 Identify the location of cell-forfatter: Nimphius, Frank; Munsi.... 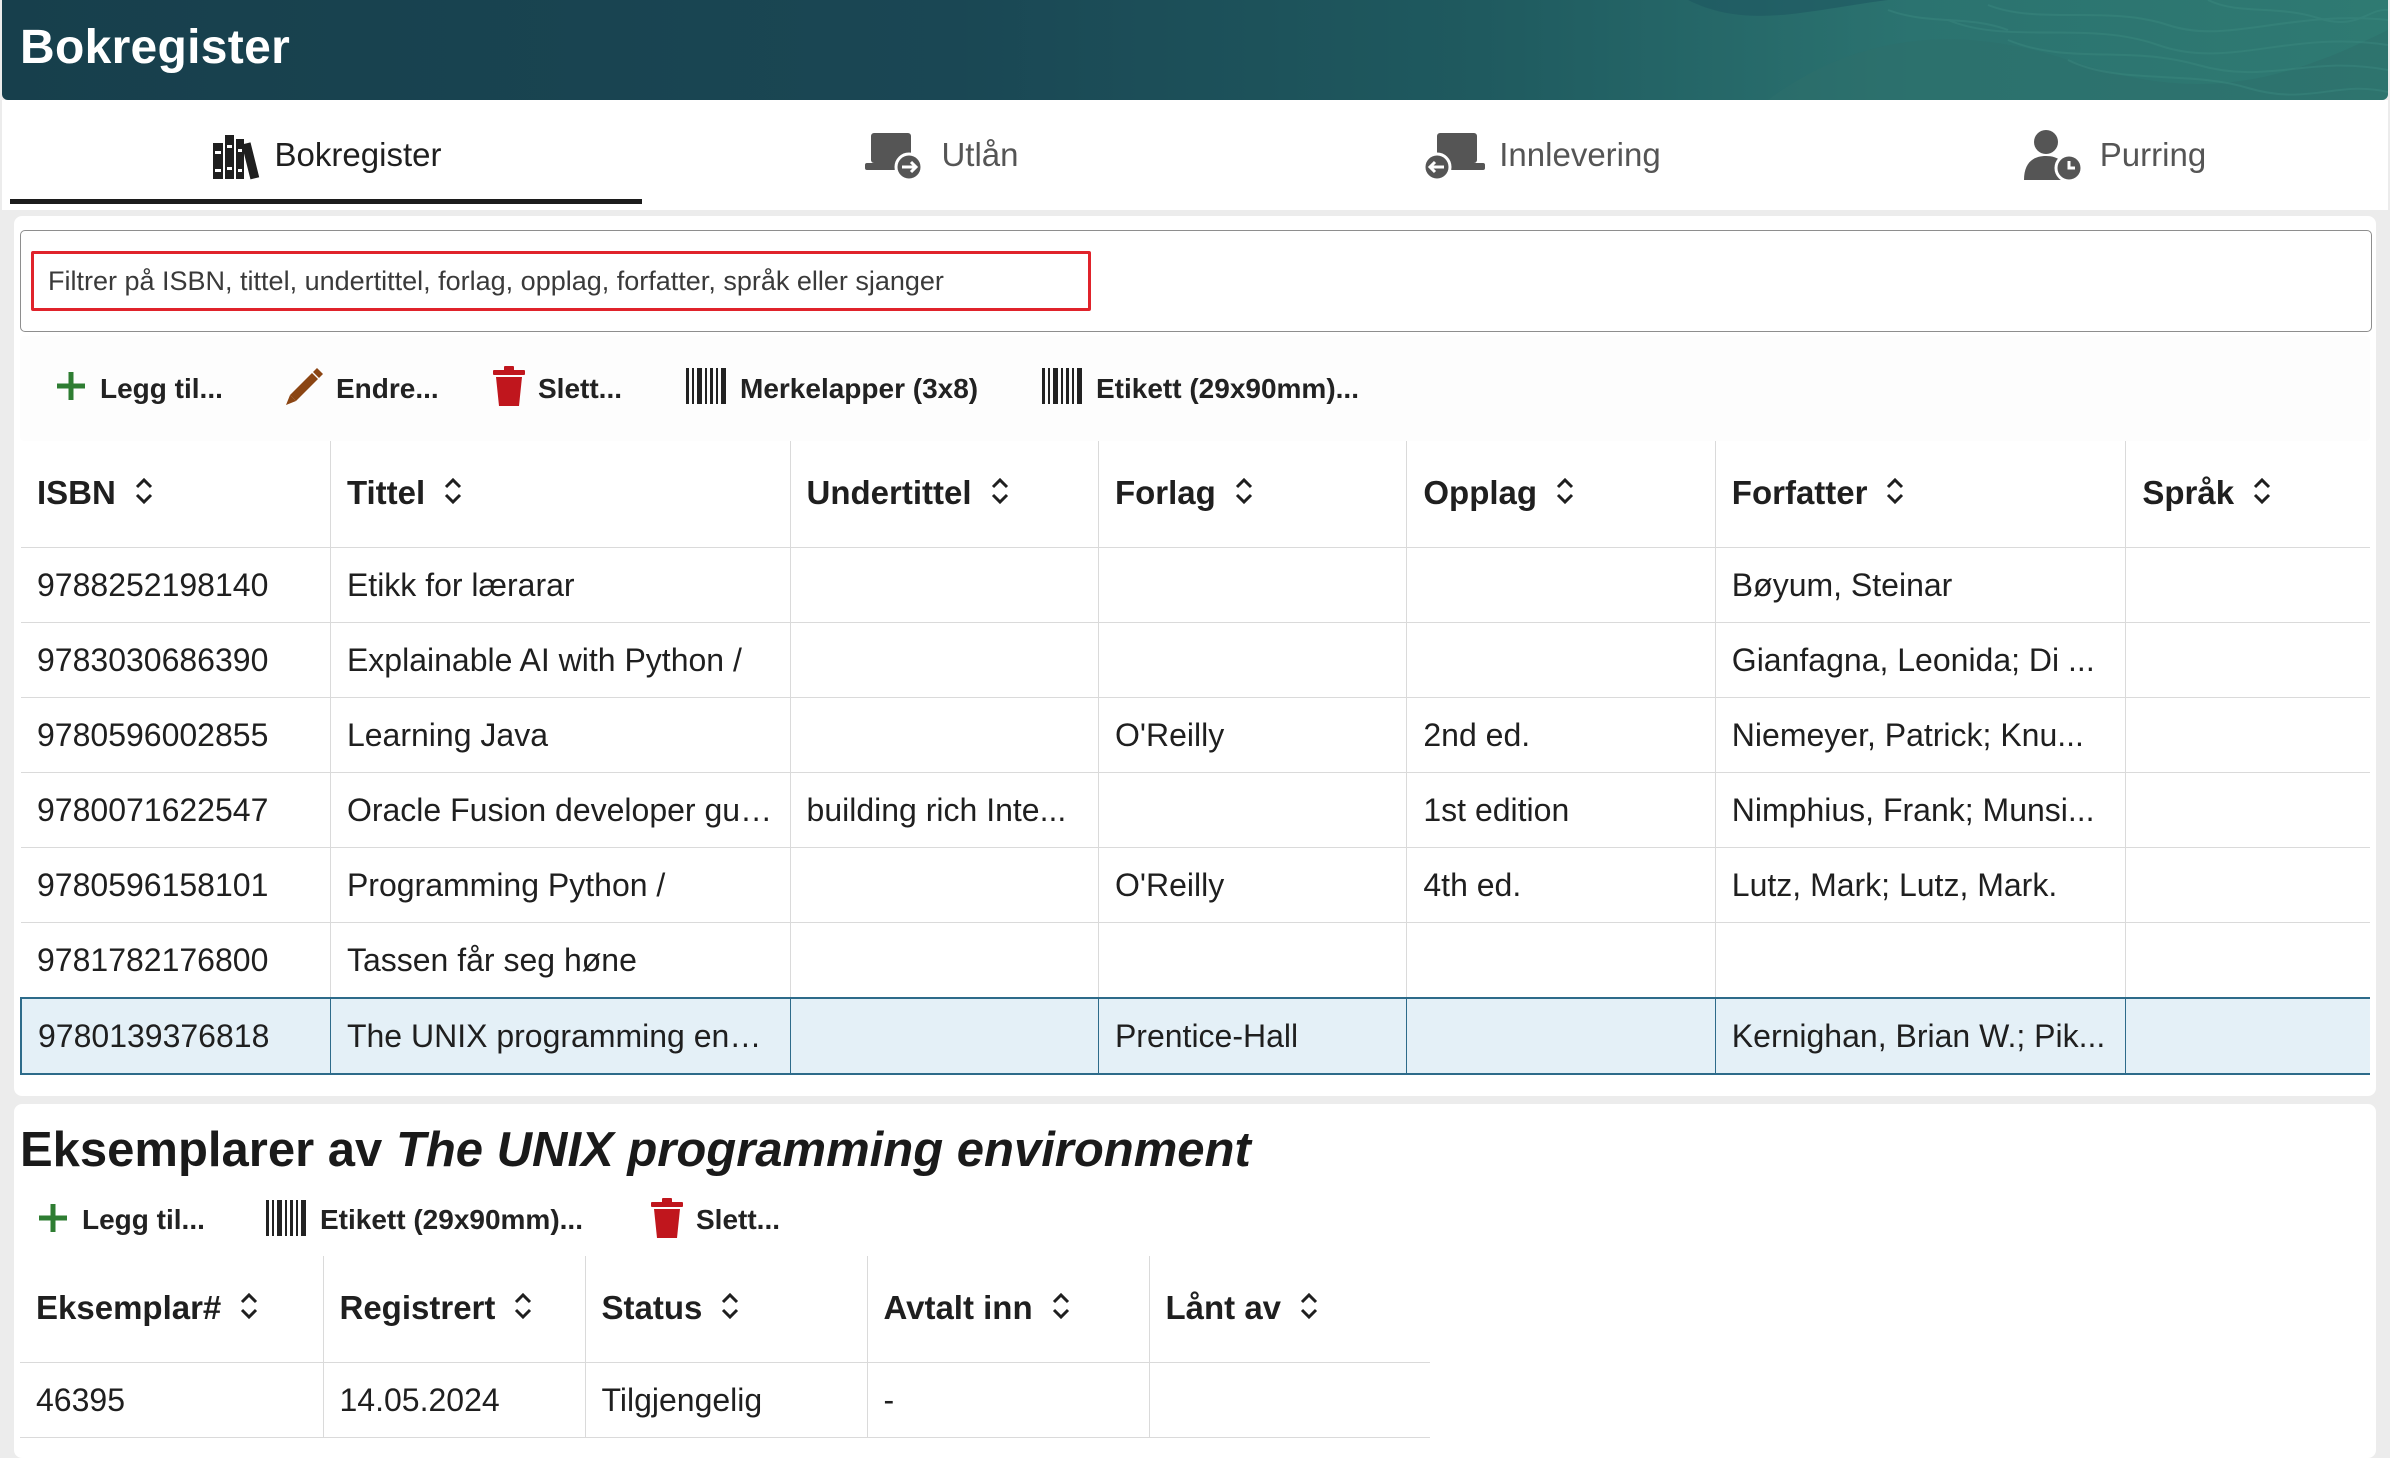
(1921, 810).